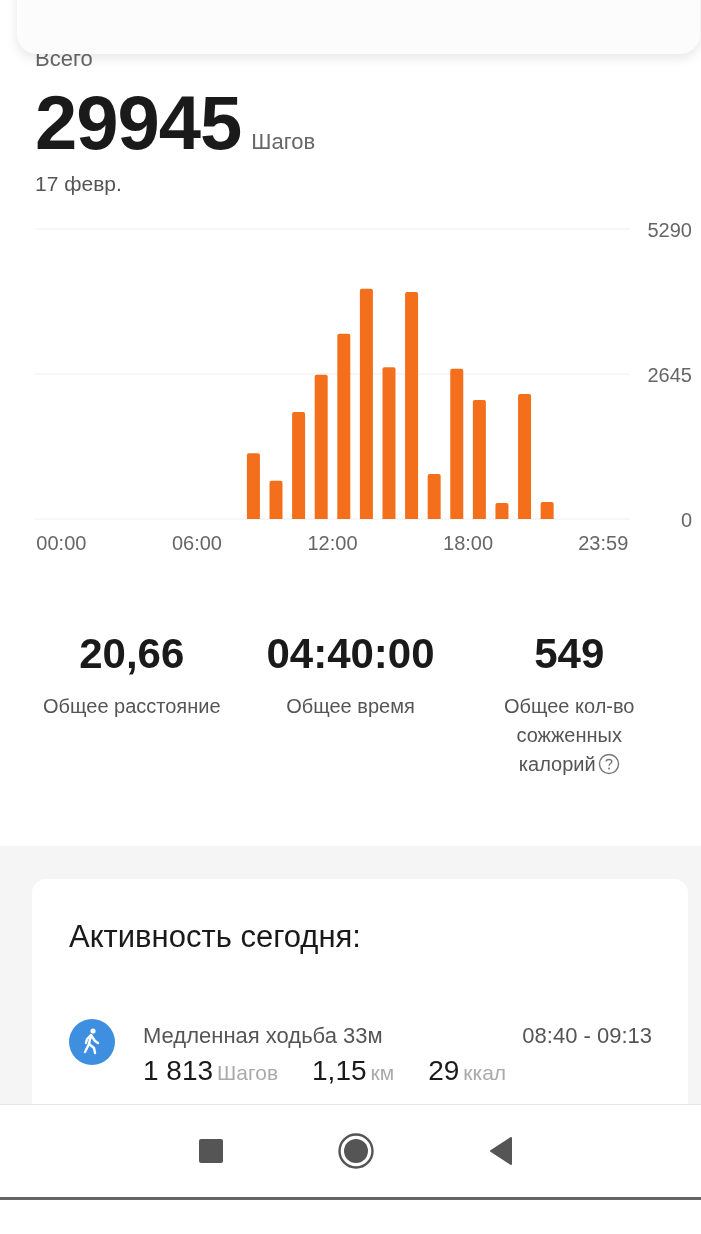  I want to click on y-axis-label: 5290, so click(669, 230).